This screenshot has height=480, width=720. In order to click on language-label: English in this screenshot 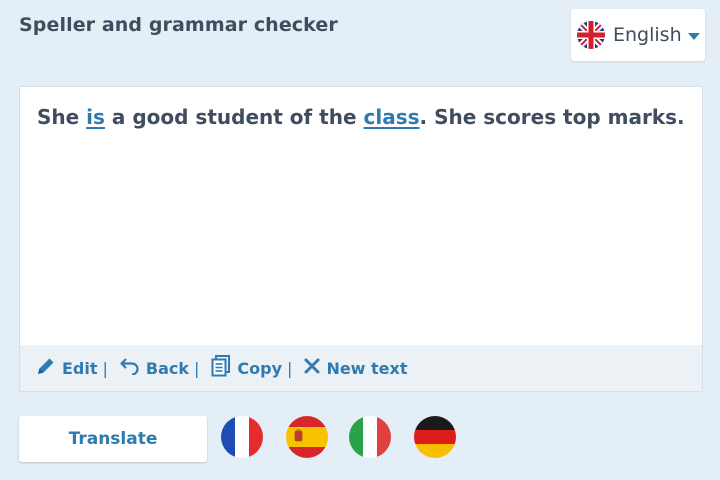, I will do `click(647, 35)`.